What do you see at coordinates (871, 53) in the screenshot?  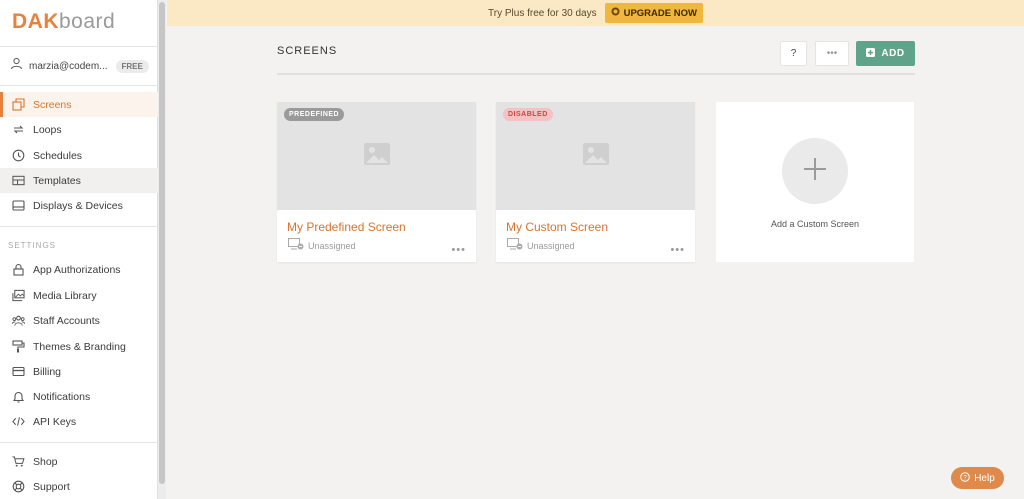 I see `plus-square-icon` at bounding box center [871, 53].